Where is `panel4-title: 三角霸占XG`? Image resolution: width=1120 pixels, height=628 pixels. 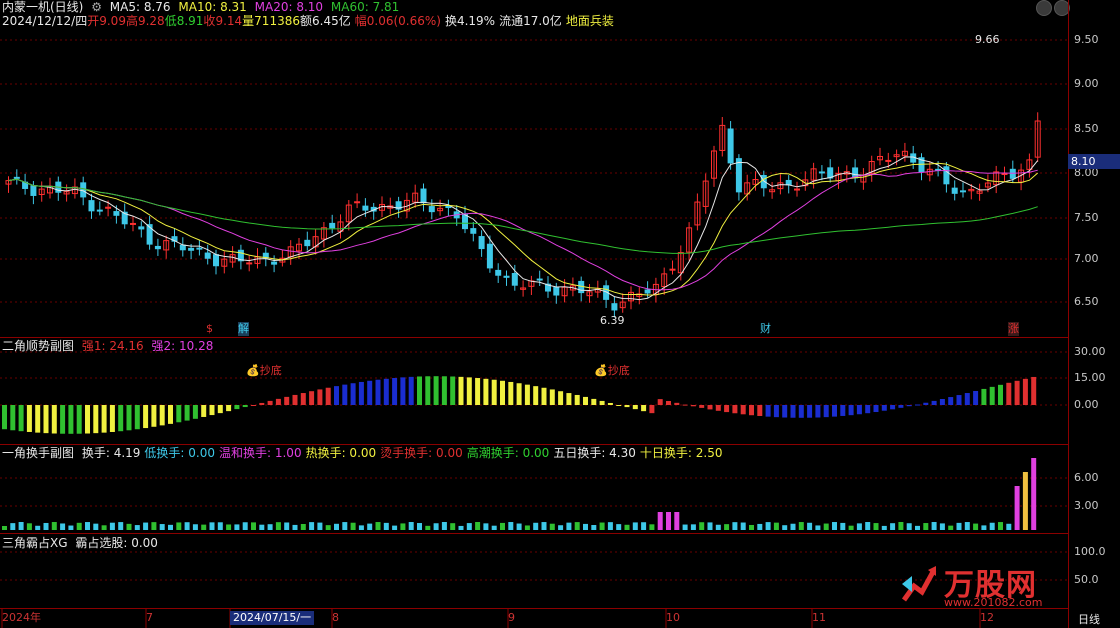 panel4-title: 三角霸占XG is located at coordinates (35, 543).